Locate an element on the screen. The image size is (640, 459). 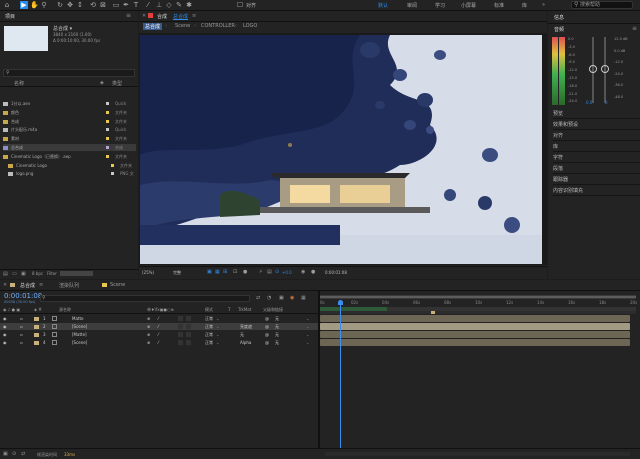
workspace-library: 库 is located at coordinates (524, 5).